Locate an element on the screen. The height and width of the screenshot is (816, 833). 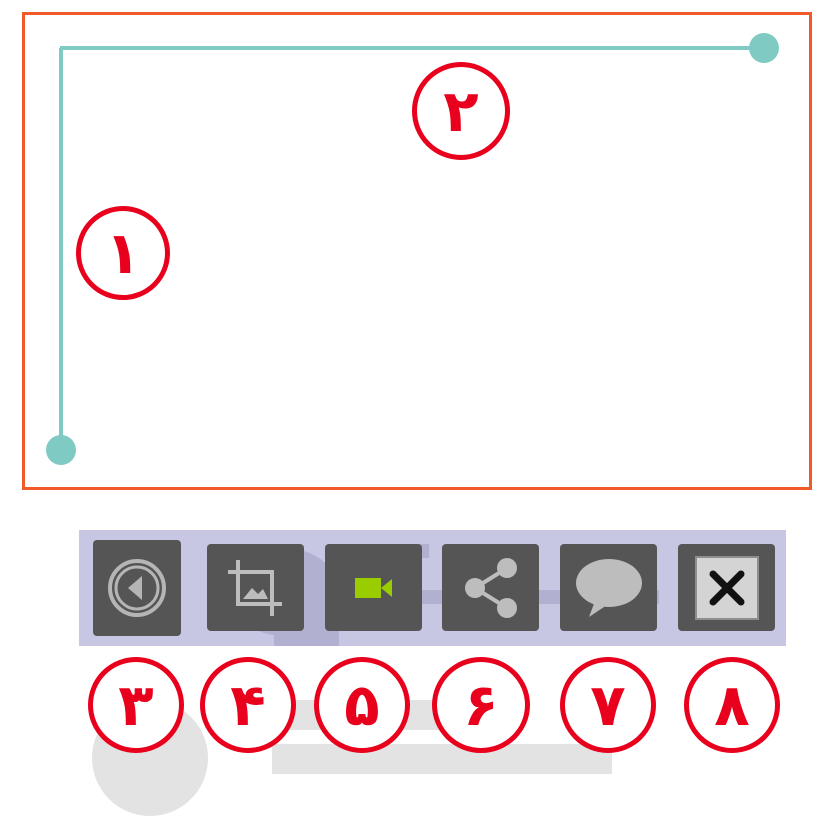
callout-marker-2: ٢ is located at coordinates (461, 111).